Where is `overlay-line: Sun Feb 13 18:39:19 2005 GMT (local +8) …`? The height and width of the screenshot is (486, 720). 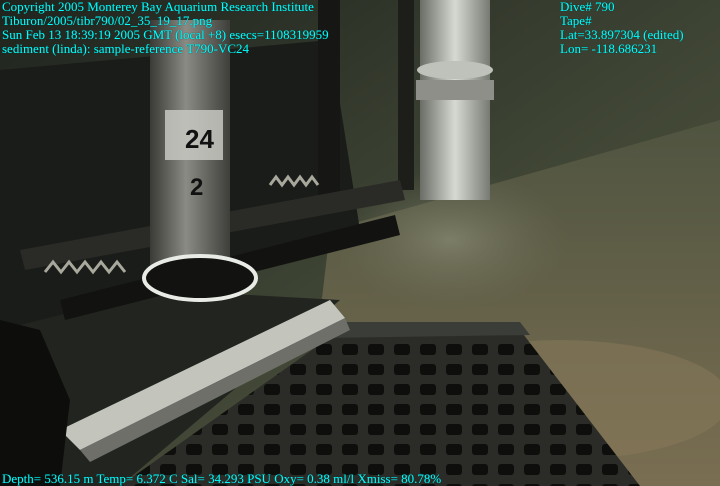
overlay-line: Sun Feb 13 18:39:19 2005 GMT (local +8) … is located at coordinates (165, 34).